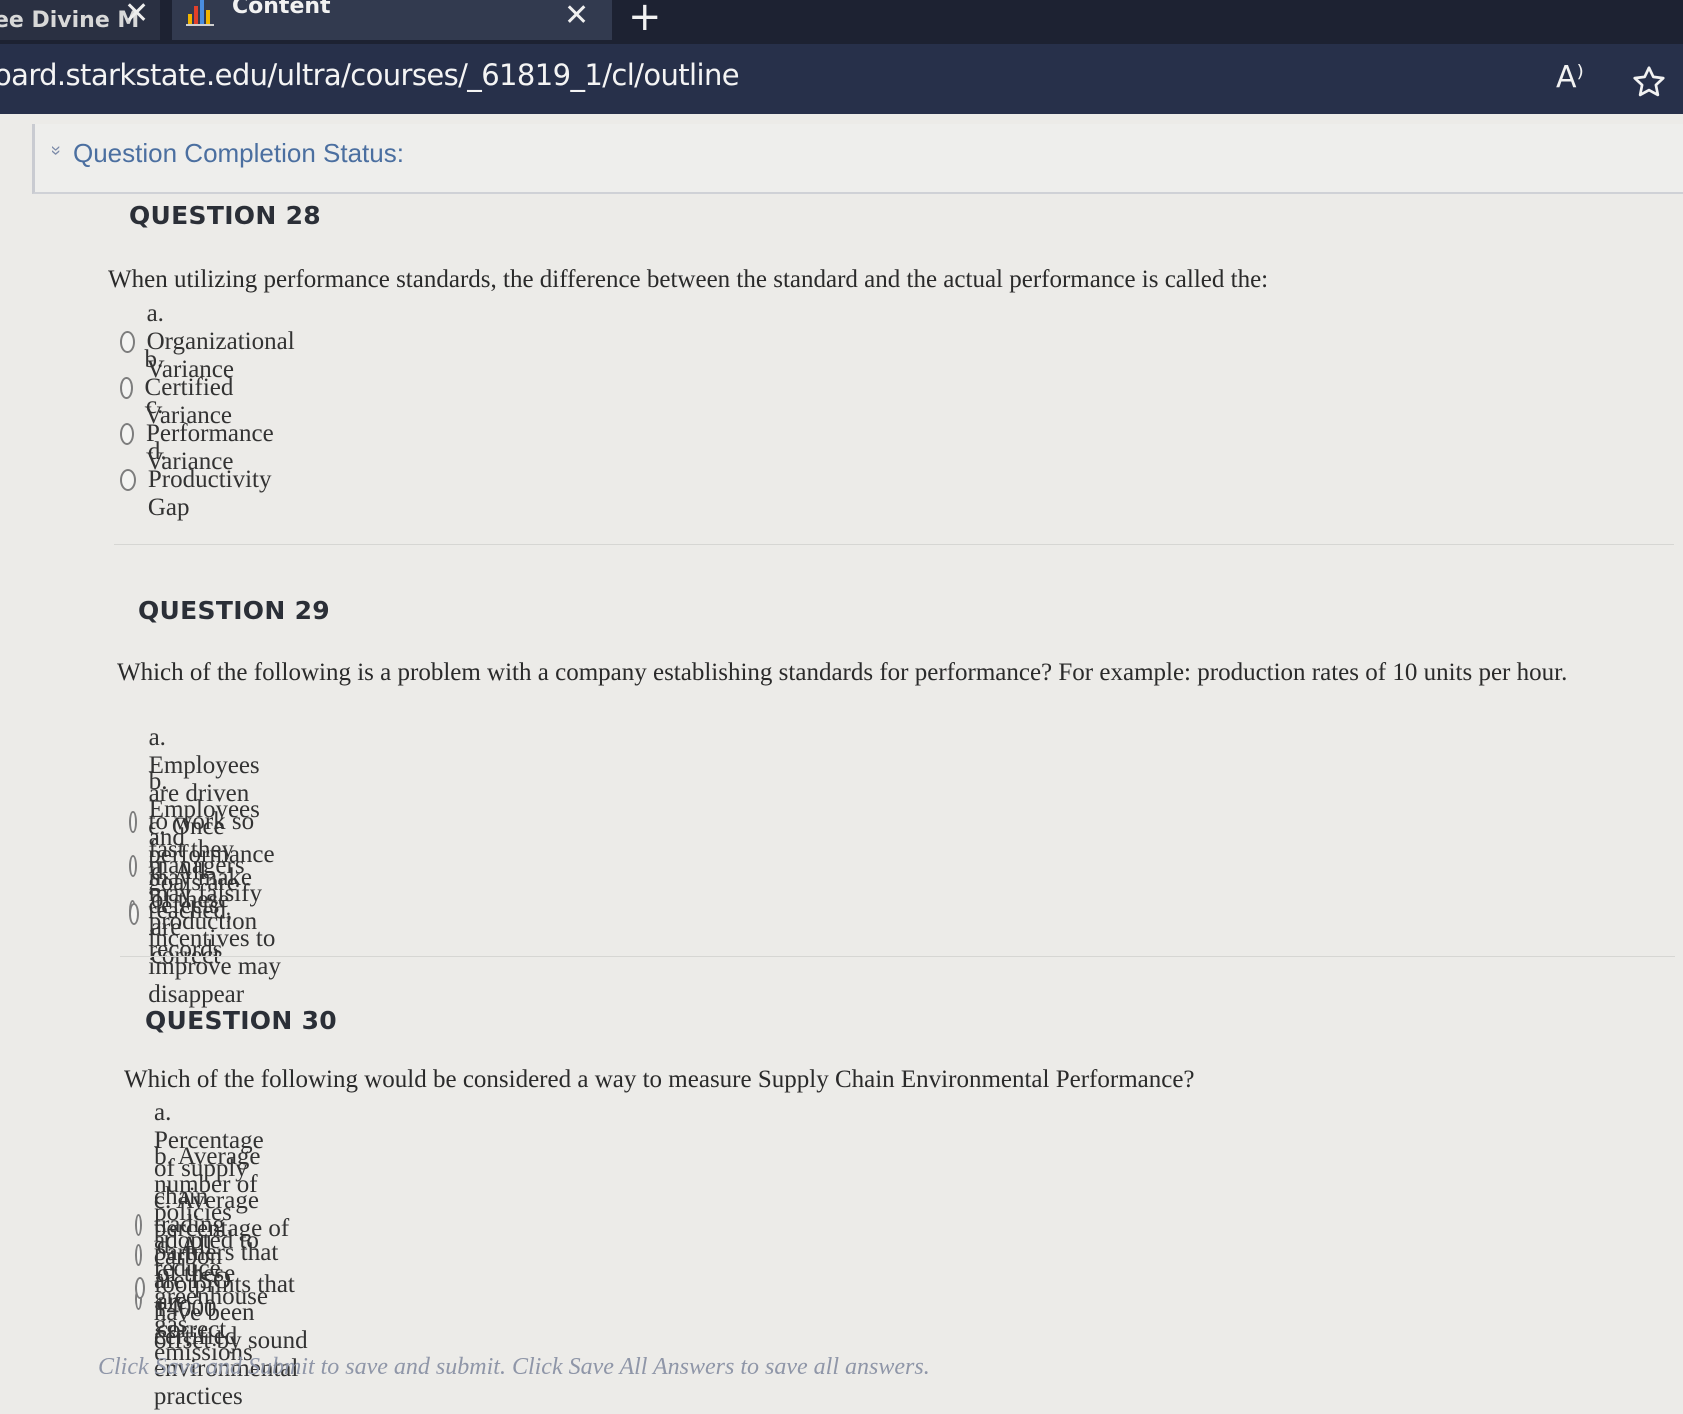 The width and height of the screenshot is (1683, 1414). Describe the element at coordinates (392, 20) in the screenshot. I see `tab-content: Content ✕` at that location.